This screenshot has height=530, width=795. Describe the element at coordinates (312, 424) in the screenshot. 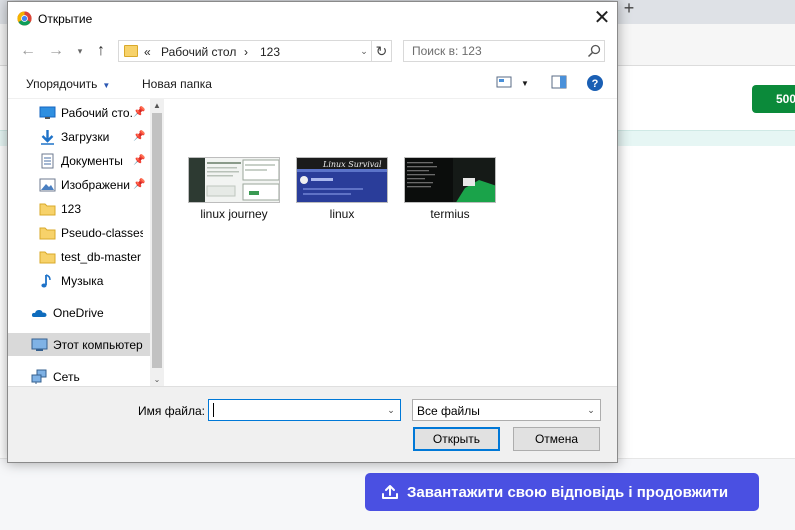

I see `dialog-footer: Имя файла: ⌄ Все файлы ⌄ Открыть Отмена` at that location.